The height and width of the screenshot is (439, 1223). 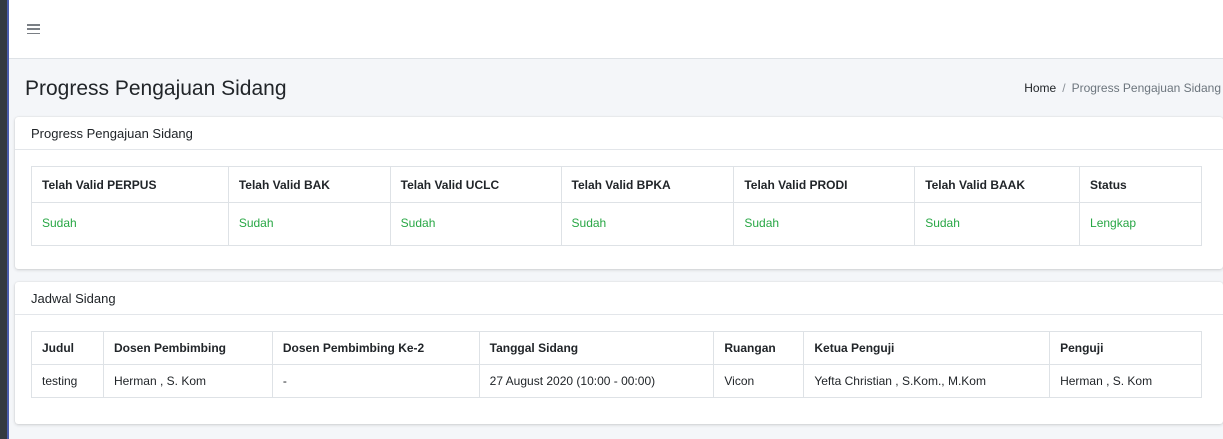 What do you see at coordinates (67, 381) in the screenshot?
I see `cell-judul: testing` at bounding box center [67, 381].